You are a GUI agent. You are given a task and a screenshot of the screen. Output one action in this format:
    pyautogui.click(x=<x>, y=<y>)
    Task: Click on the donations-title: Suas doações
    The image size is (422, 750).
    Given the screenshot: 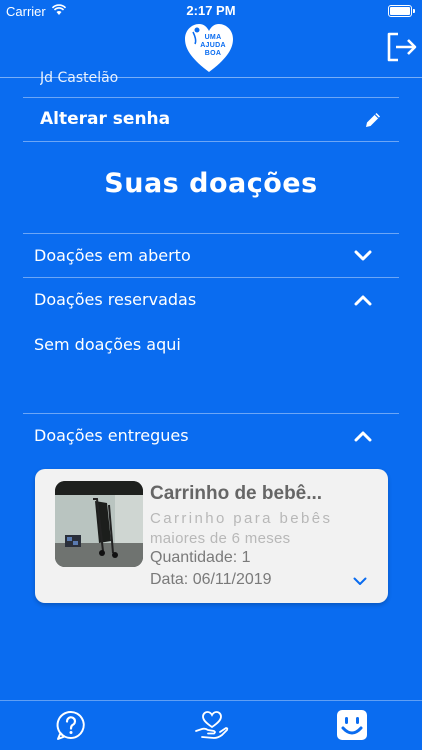 What is the action you would take?
    pyautogui.click(x=211, y=183)
    